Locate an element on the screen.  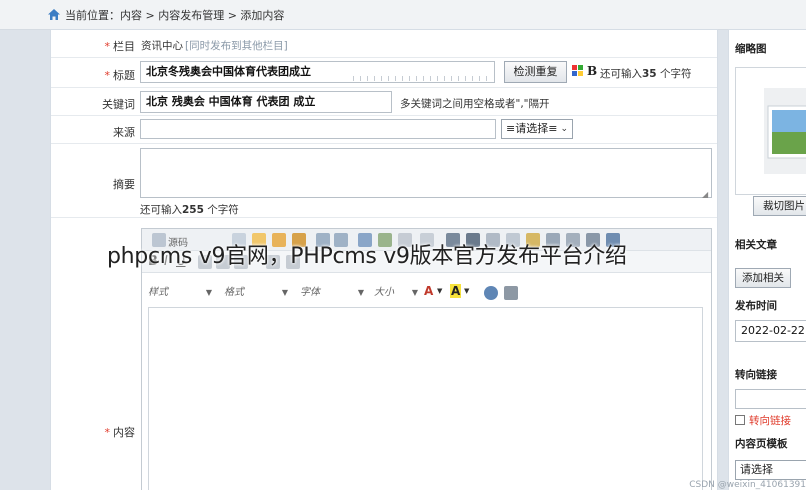
color-picker-icon is located at coordinates (578, 71).